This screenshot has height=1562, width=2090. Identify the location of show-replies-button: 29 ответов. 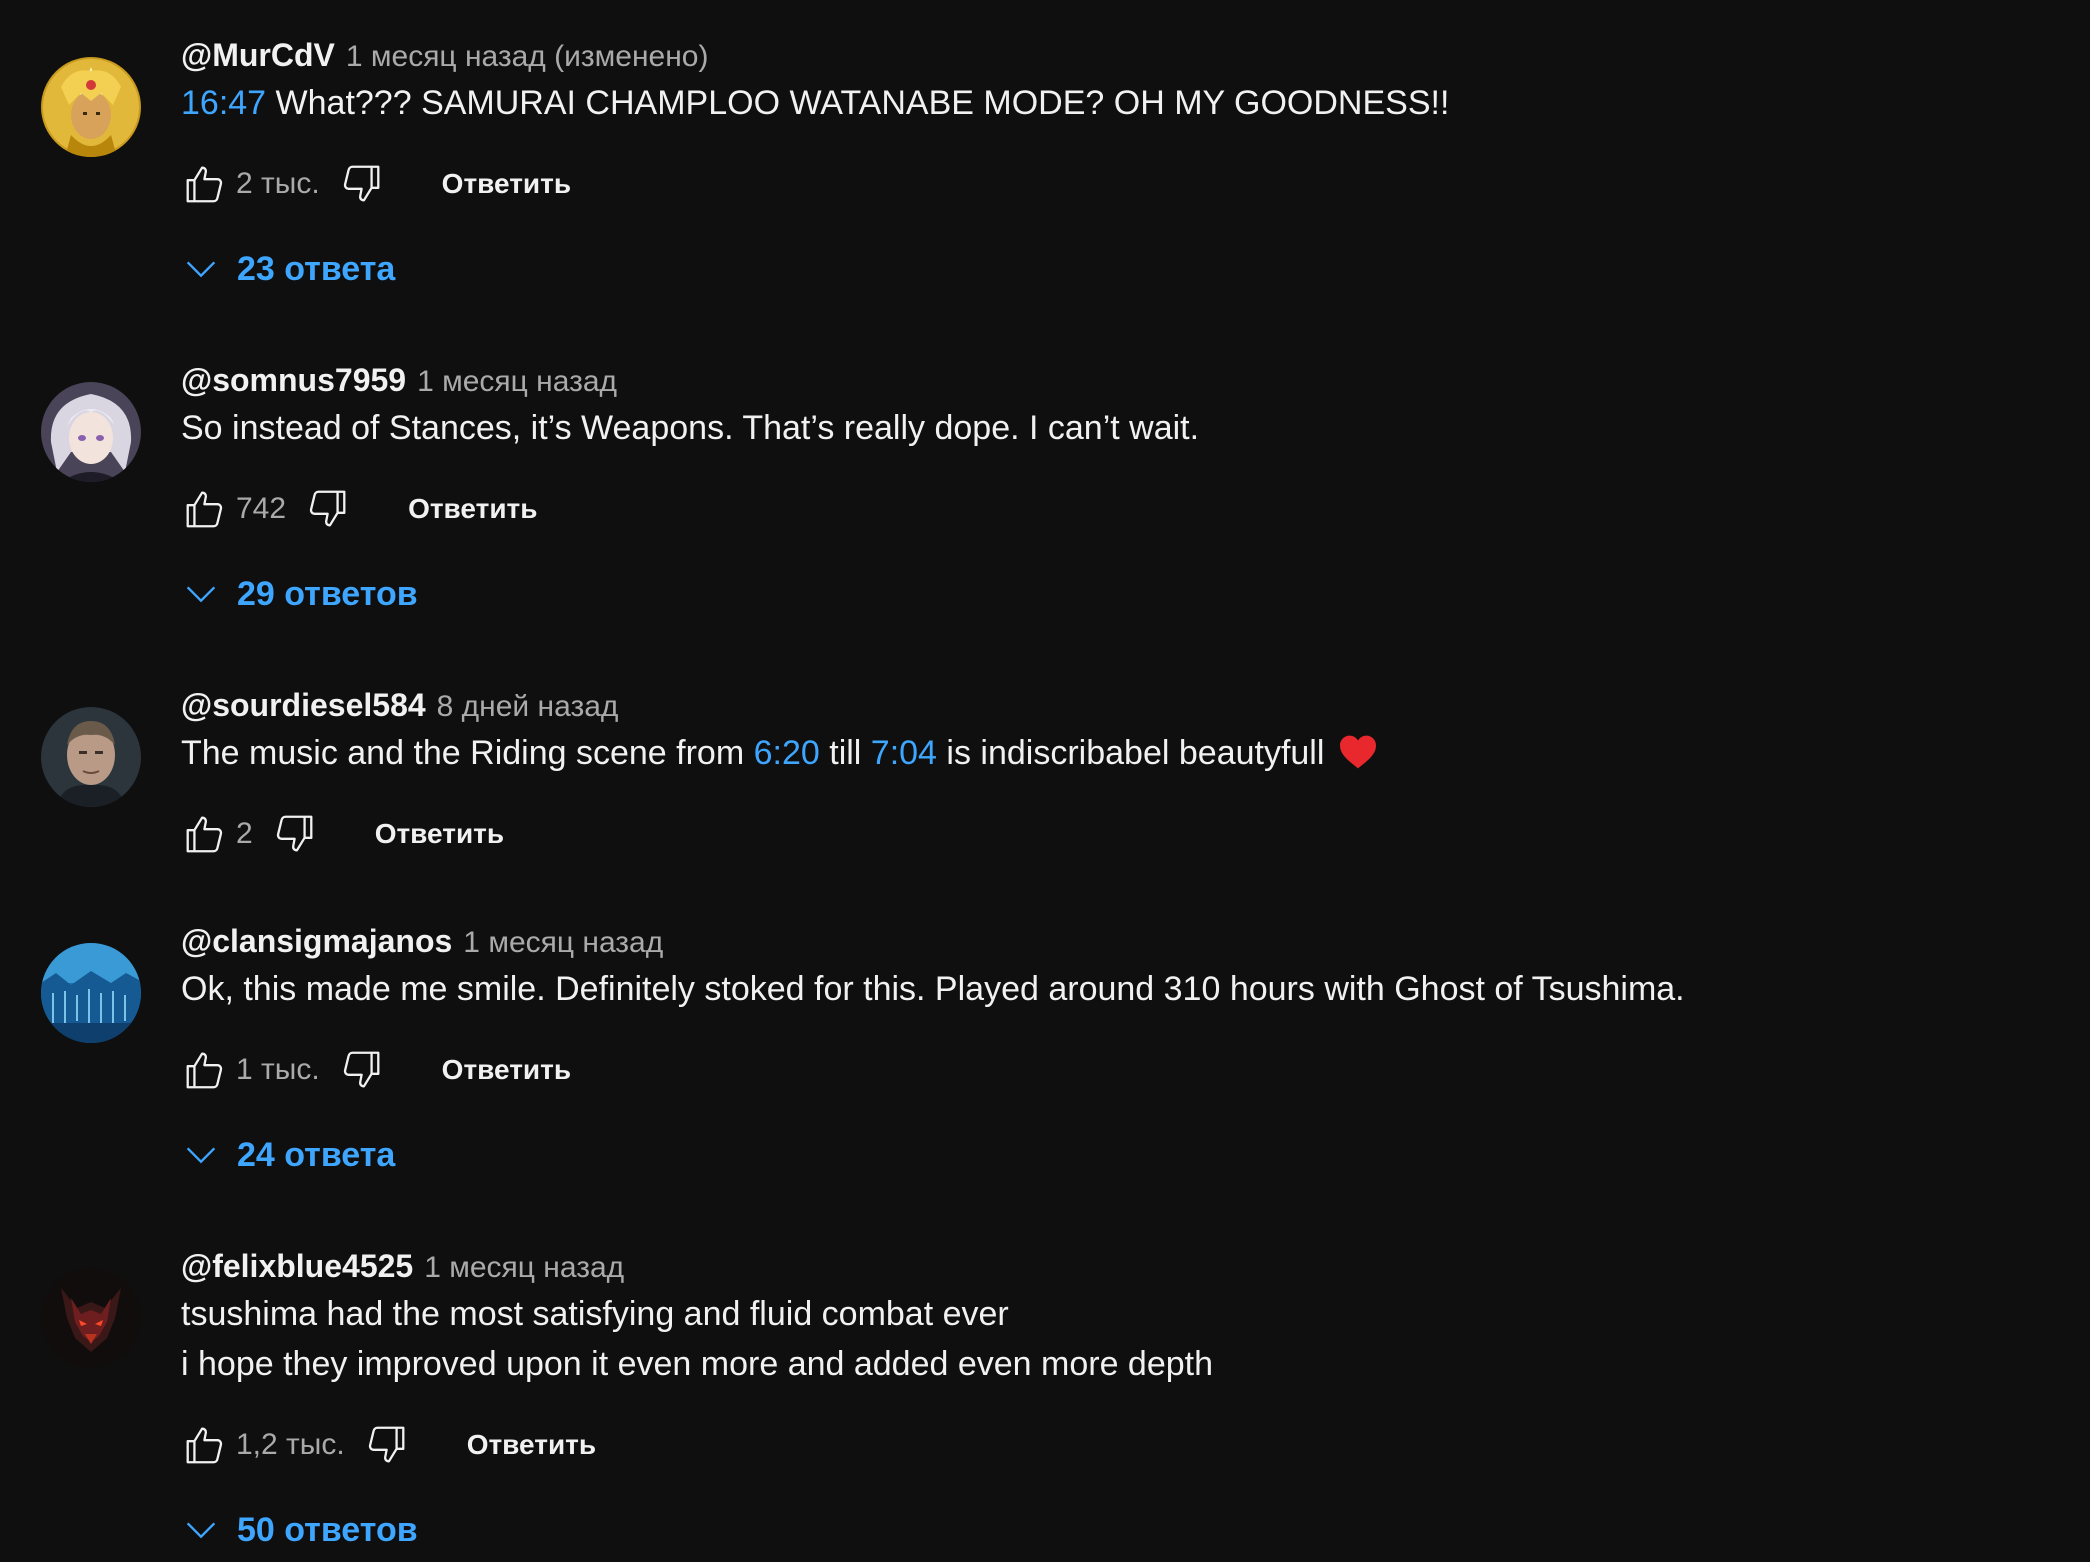
(299, 594).